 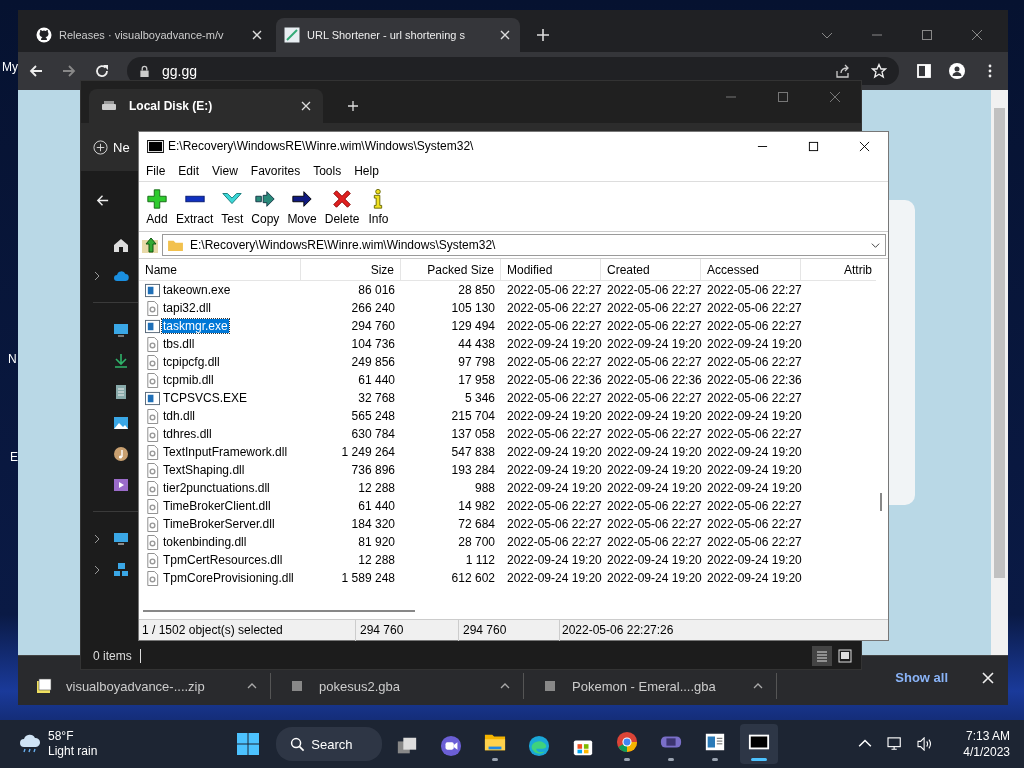 What do you see at coordinates (957, 71) in the screenshot?
I see `profile-avatar-icon` at bounding box center [957, 71].